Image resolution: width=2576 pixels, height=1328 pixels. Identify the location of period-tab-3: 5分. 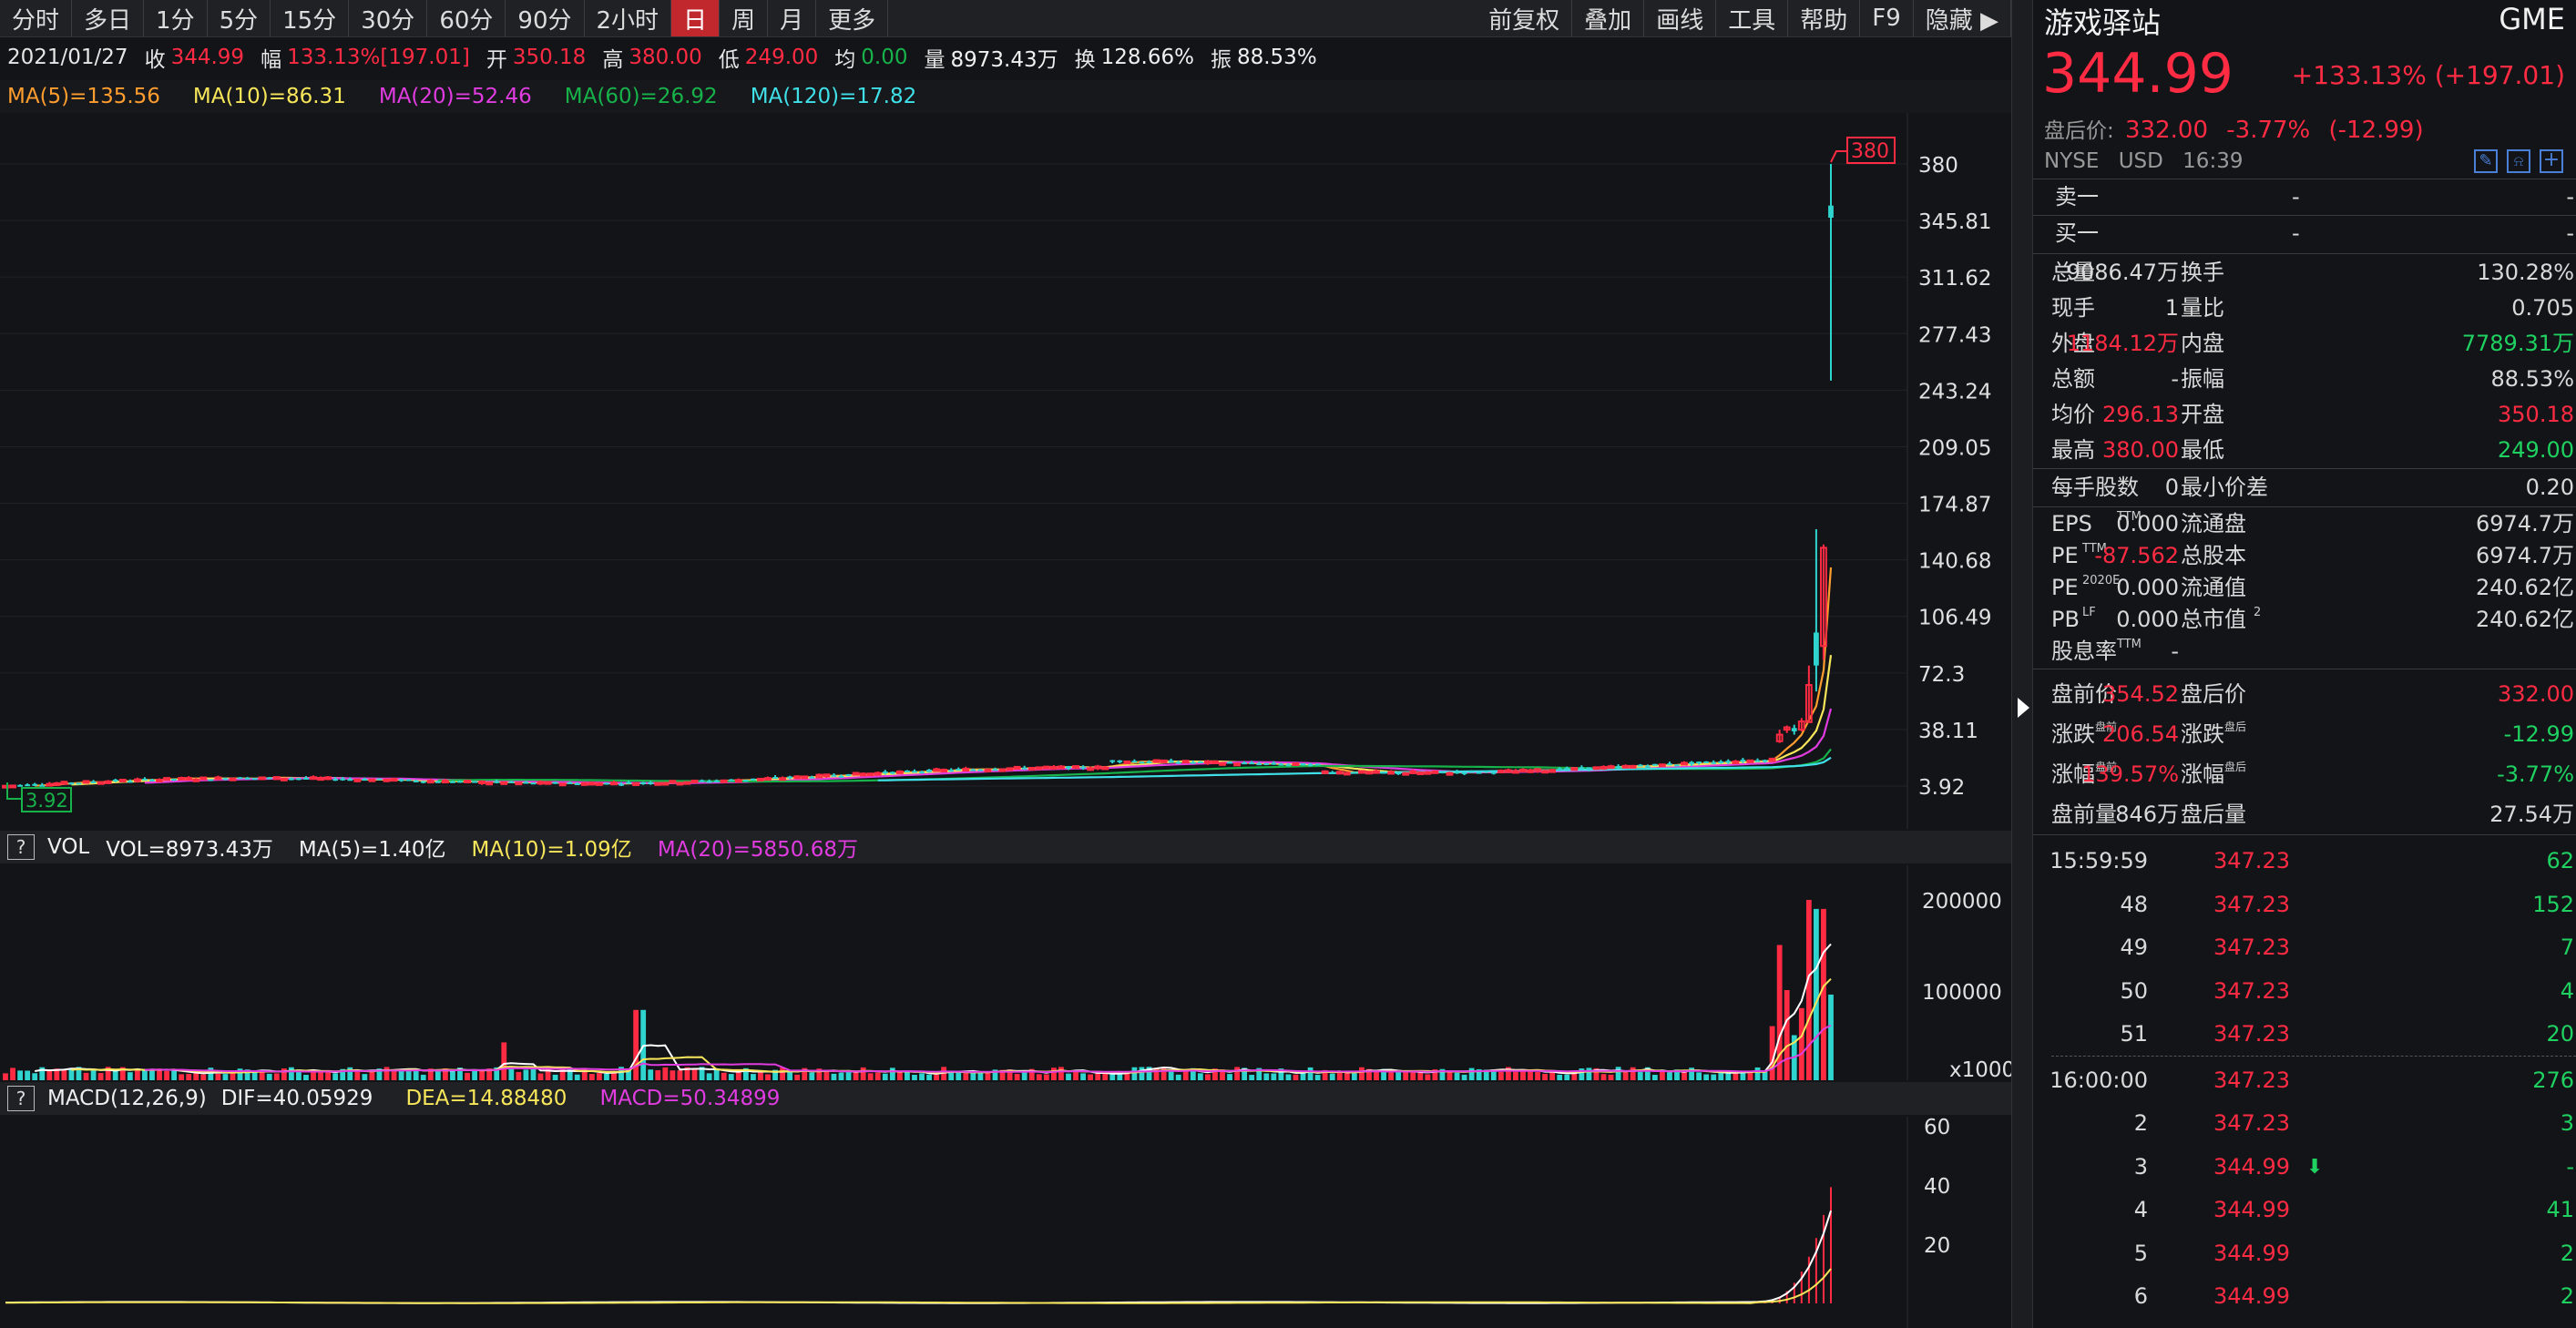
(239, 18).